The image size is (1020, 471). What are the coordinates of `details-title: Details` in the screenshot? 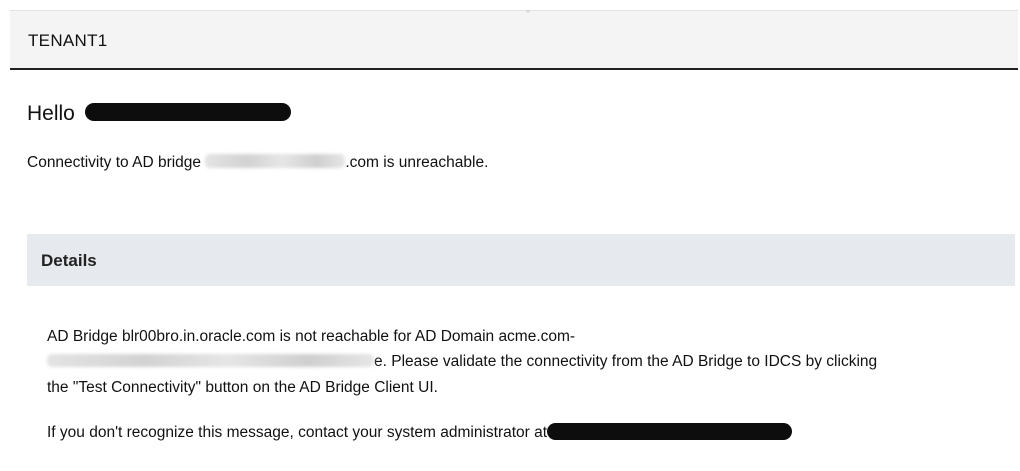 It's located at (69, 260).